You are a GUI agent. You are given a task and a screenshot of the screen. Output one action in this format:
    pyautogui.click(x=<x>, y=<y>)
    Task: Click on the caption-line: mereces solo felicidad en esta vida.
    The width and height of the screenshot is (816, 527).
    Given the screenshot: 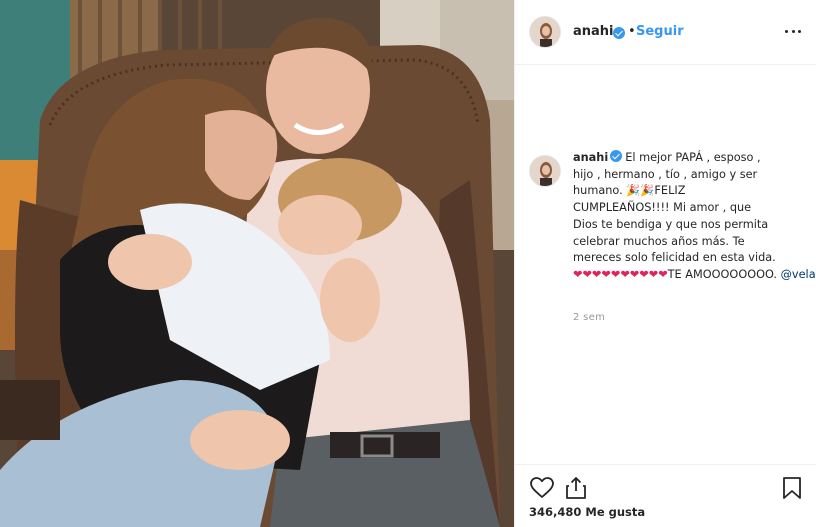 What is the action you would take?
    pyautogui.click(x=674, y=258)
    